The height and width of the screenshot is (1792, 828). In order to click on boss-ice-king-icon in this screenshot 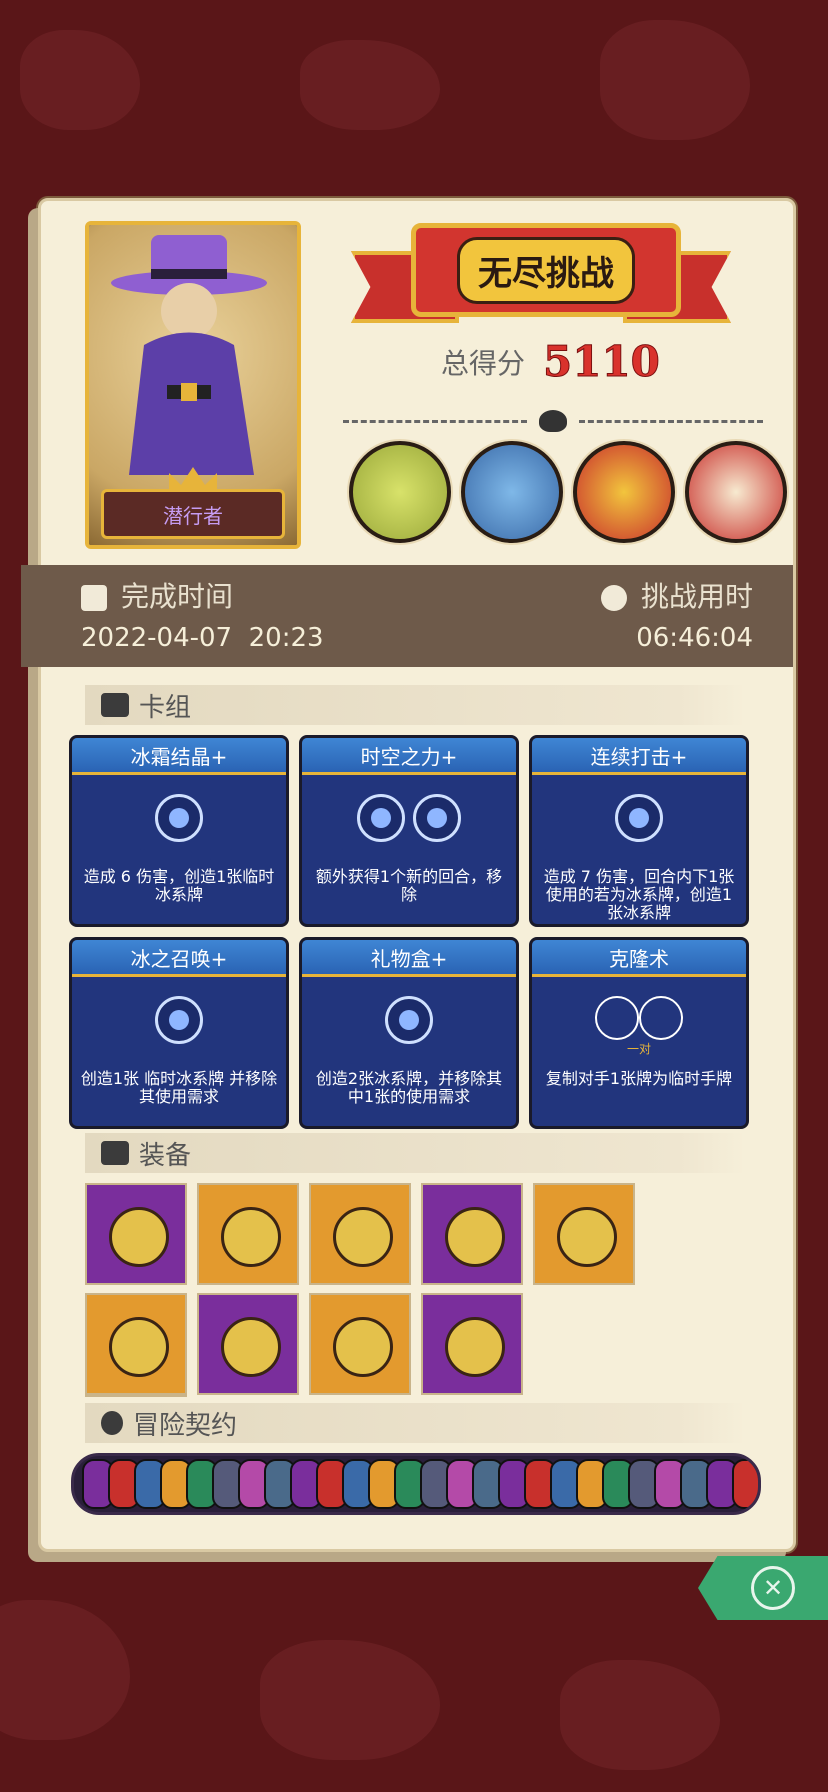, I will do `click(512, 492)`.